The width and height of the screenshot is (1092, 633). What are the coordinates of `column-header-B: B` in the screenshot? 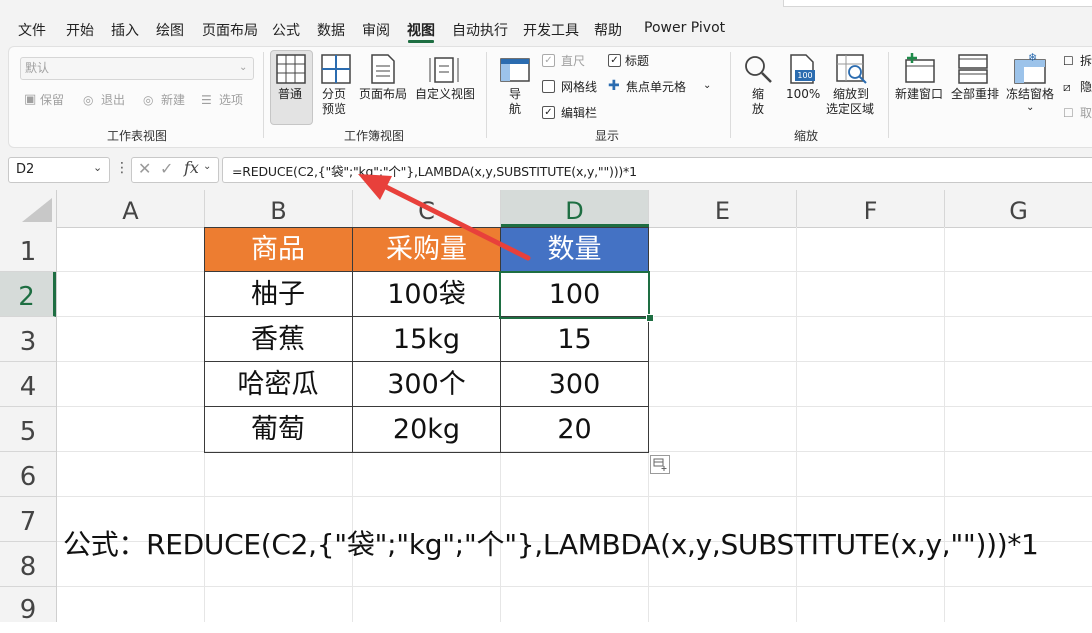 It's located at (279, 208).